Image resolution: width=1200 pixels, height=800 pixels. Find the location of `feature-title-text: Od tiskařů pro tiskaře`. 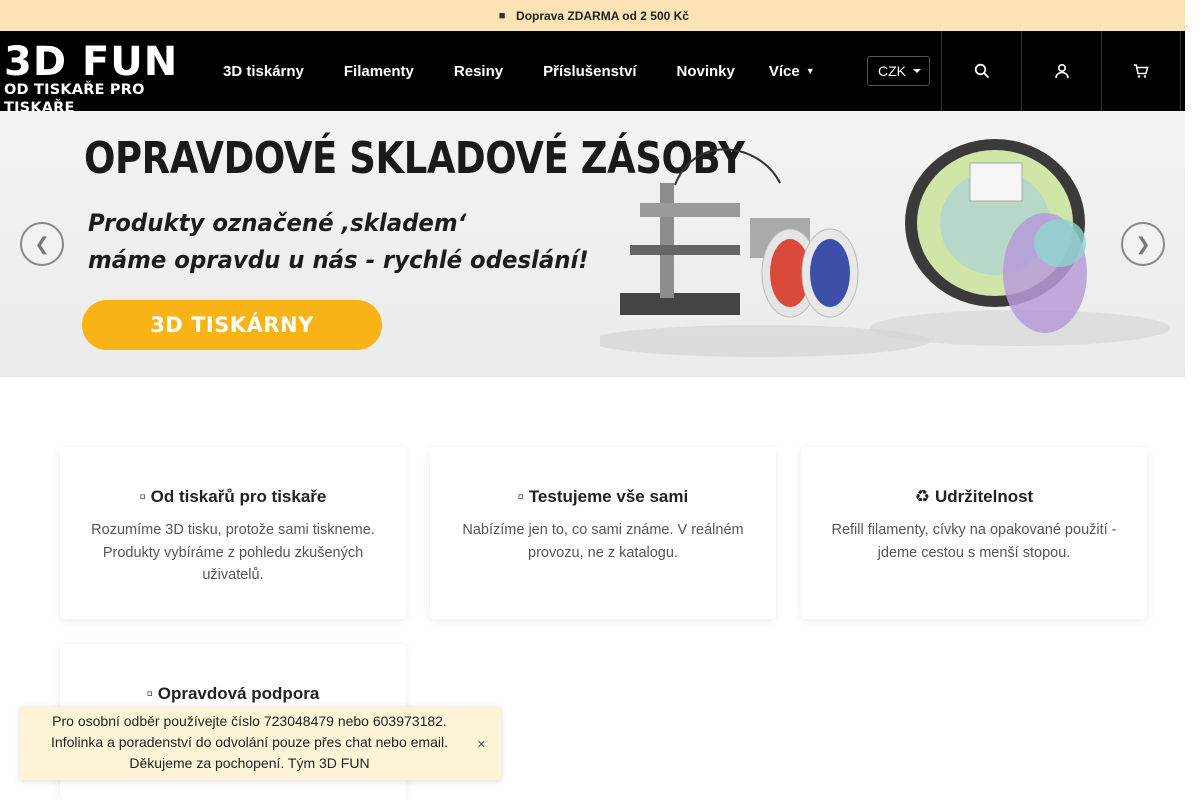

feature-title-text: Od tiskařů pro tiskaře is located at coordinates (238, 496).